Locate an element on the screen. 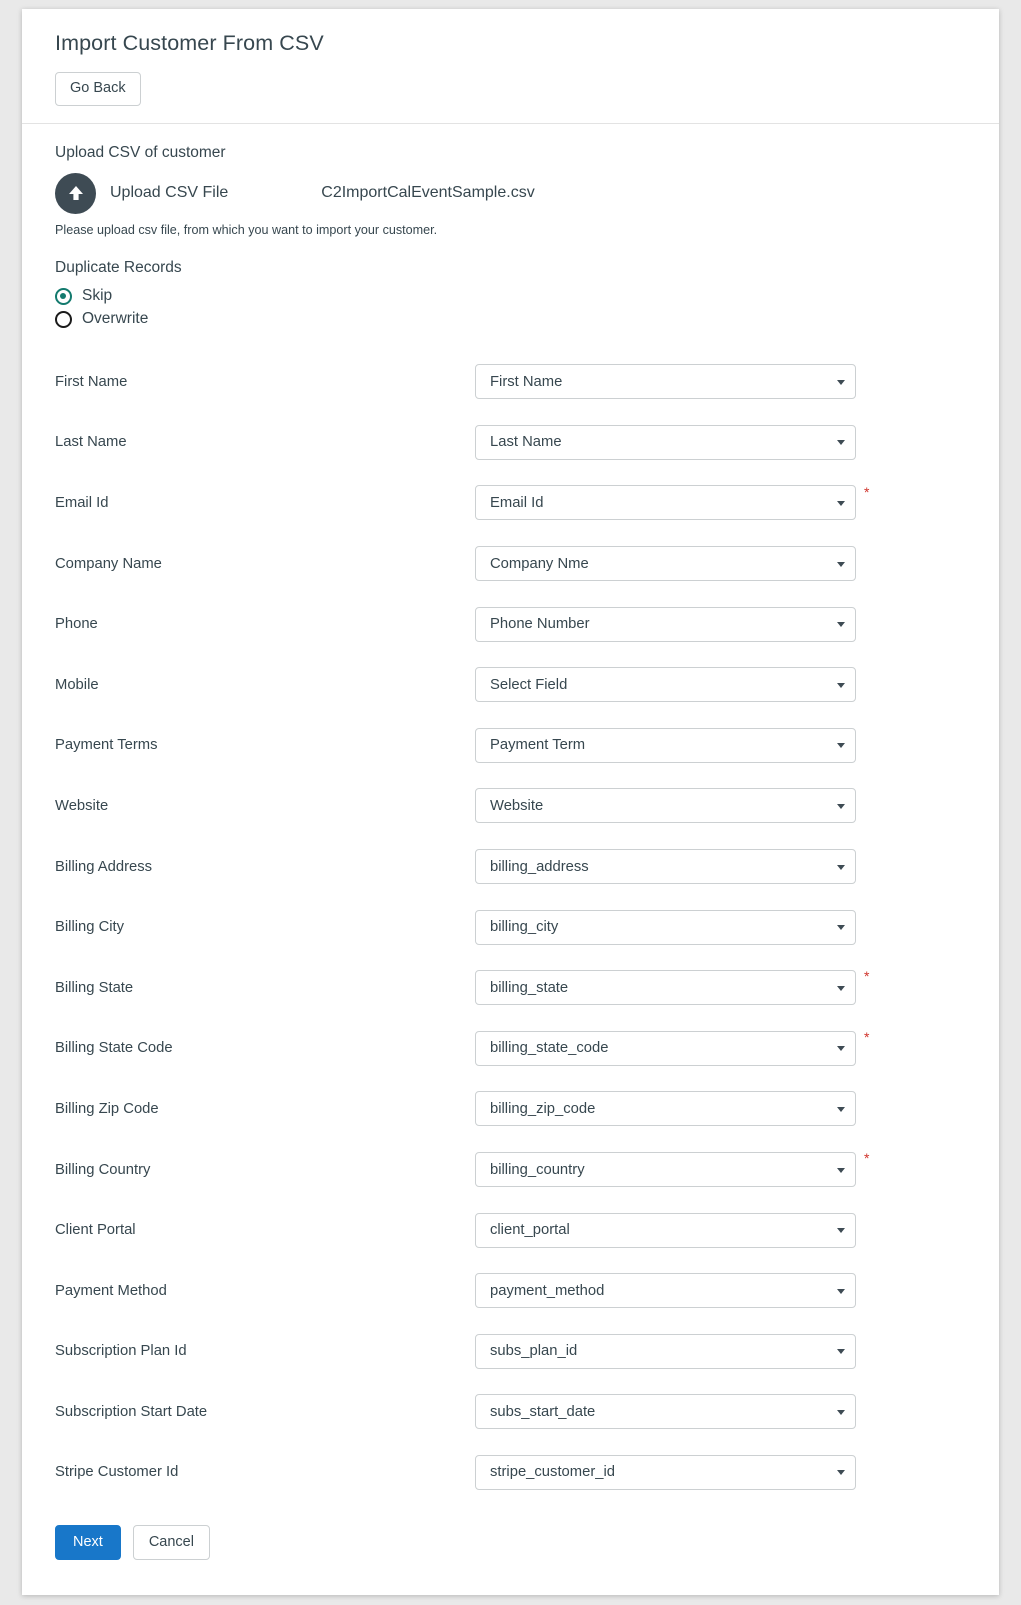 The width and height of the screenshot is (1021, 1605). field-label: Phone is located at coordinates (76, 624).